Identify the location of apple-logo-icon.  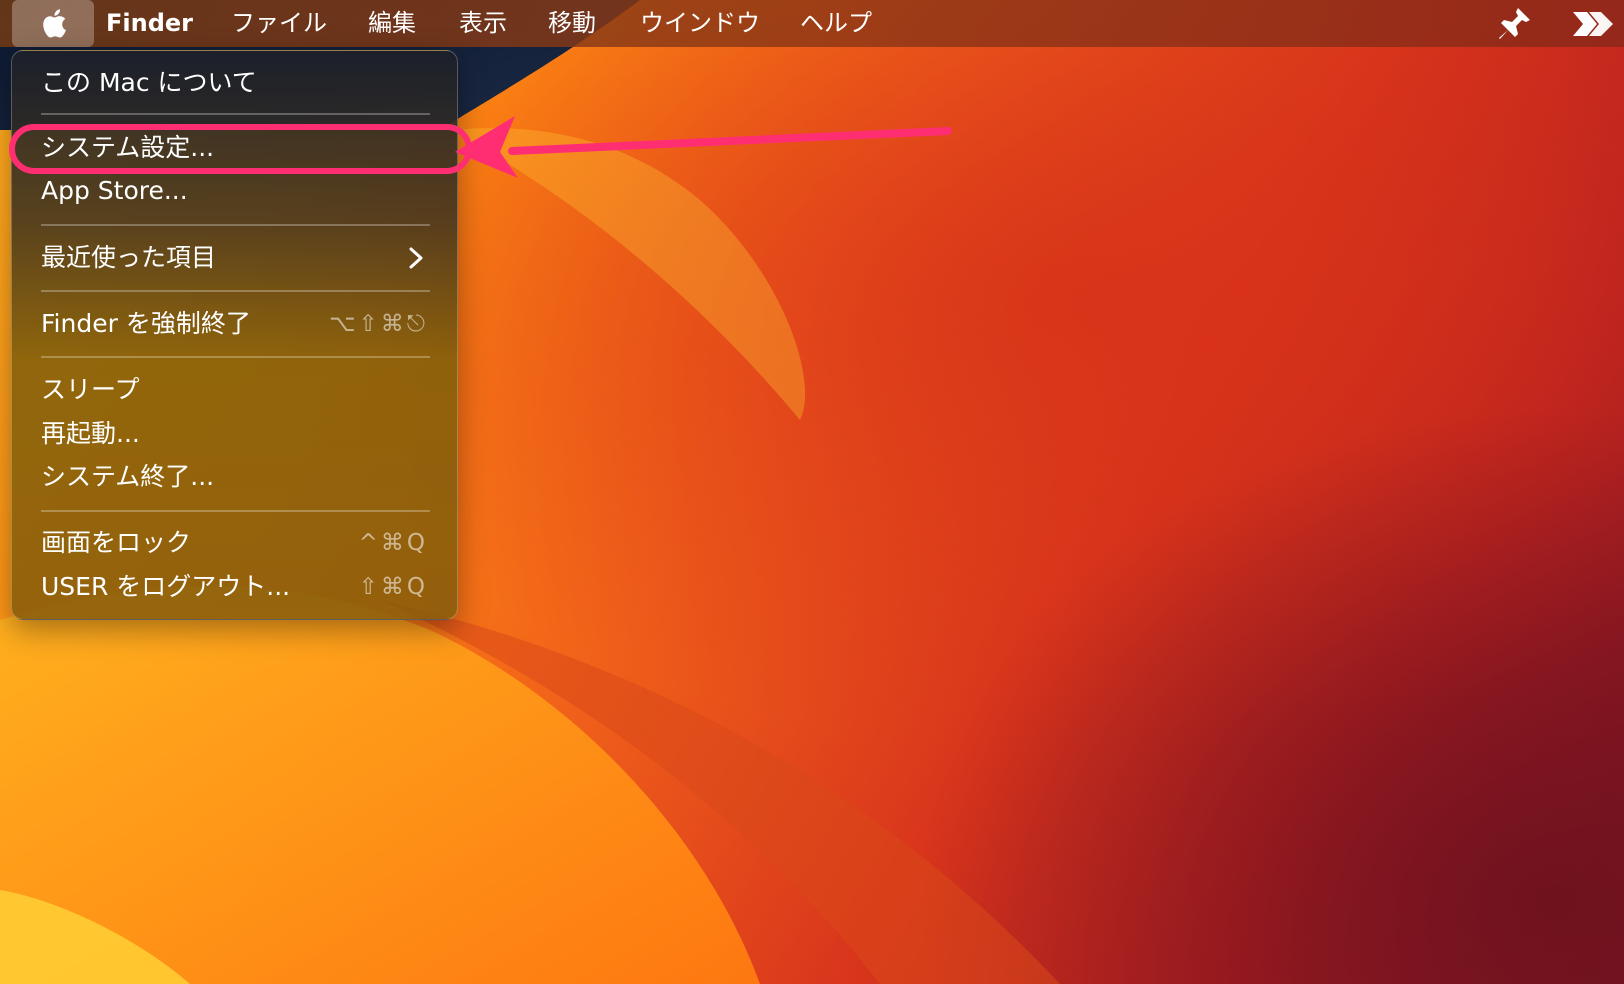
(54, 23).